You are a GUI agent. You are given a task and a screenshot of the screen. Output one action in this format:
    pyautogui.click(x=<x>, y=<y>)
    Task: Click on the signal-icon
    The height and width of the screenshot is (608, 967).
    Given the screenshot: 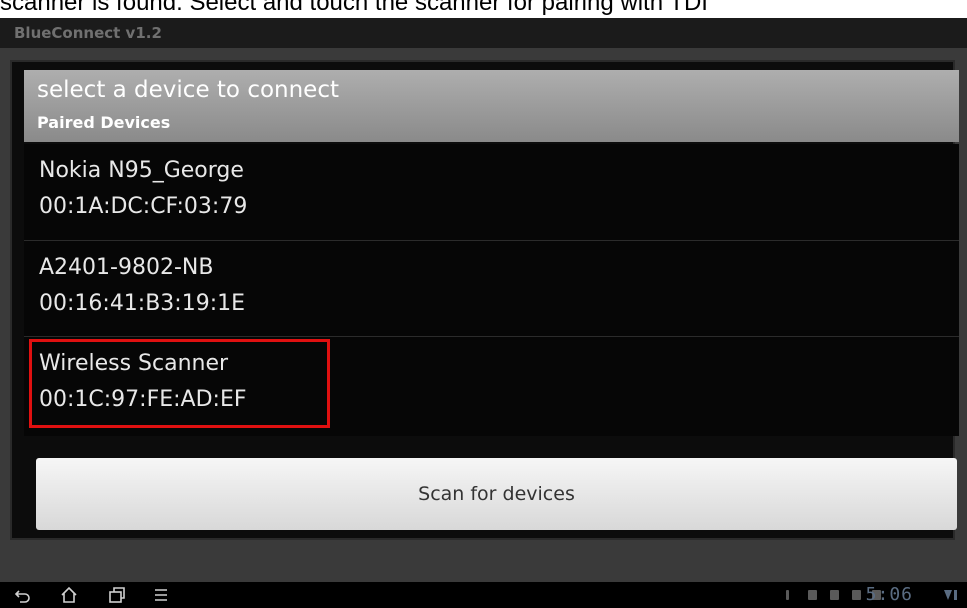 What is the action you would take?
    pyautogui.click(x=950, y=595)
    